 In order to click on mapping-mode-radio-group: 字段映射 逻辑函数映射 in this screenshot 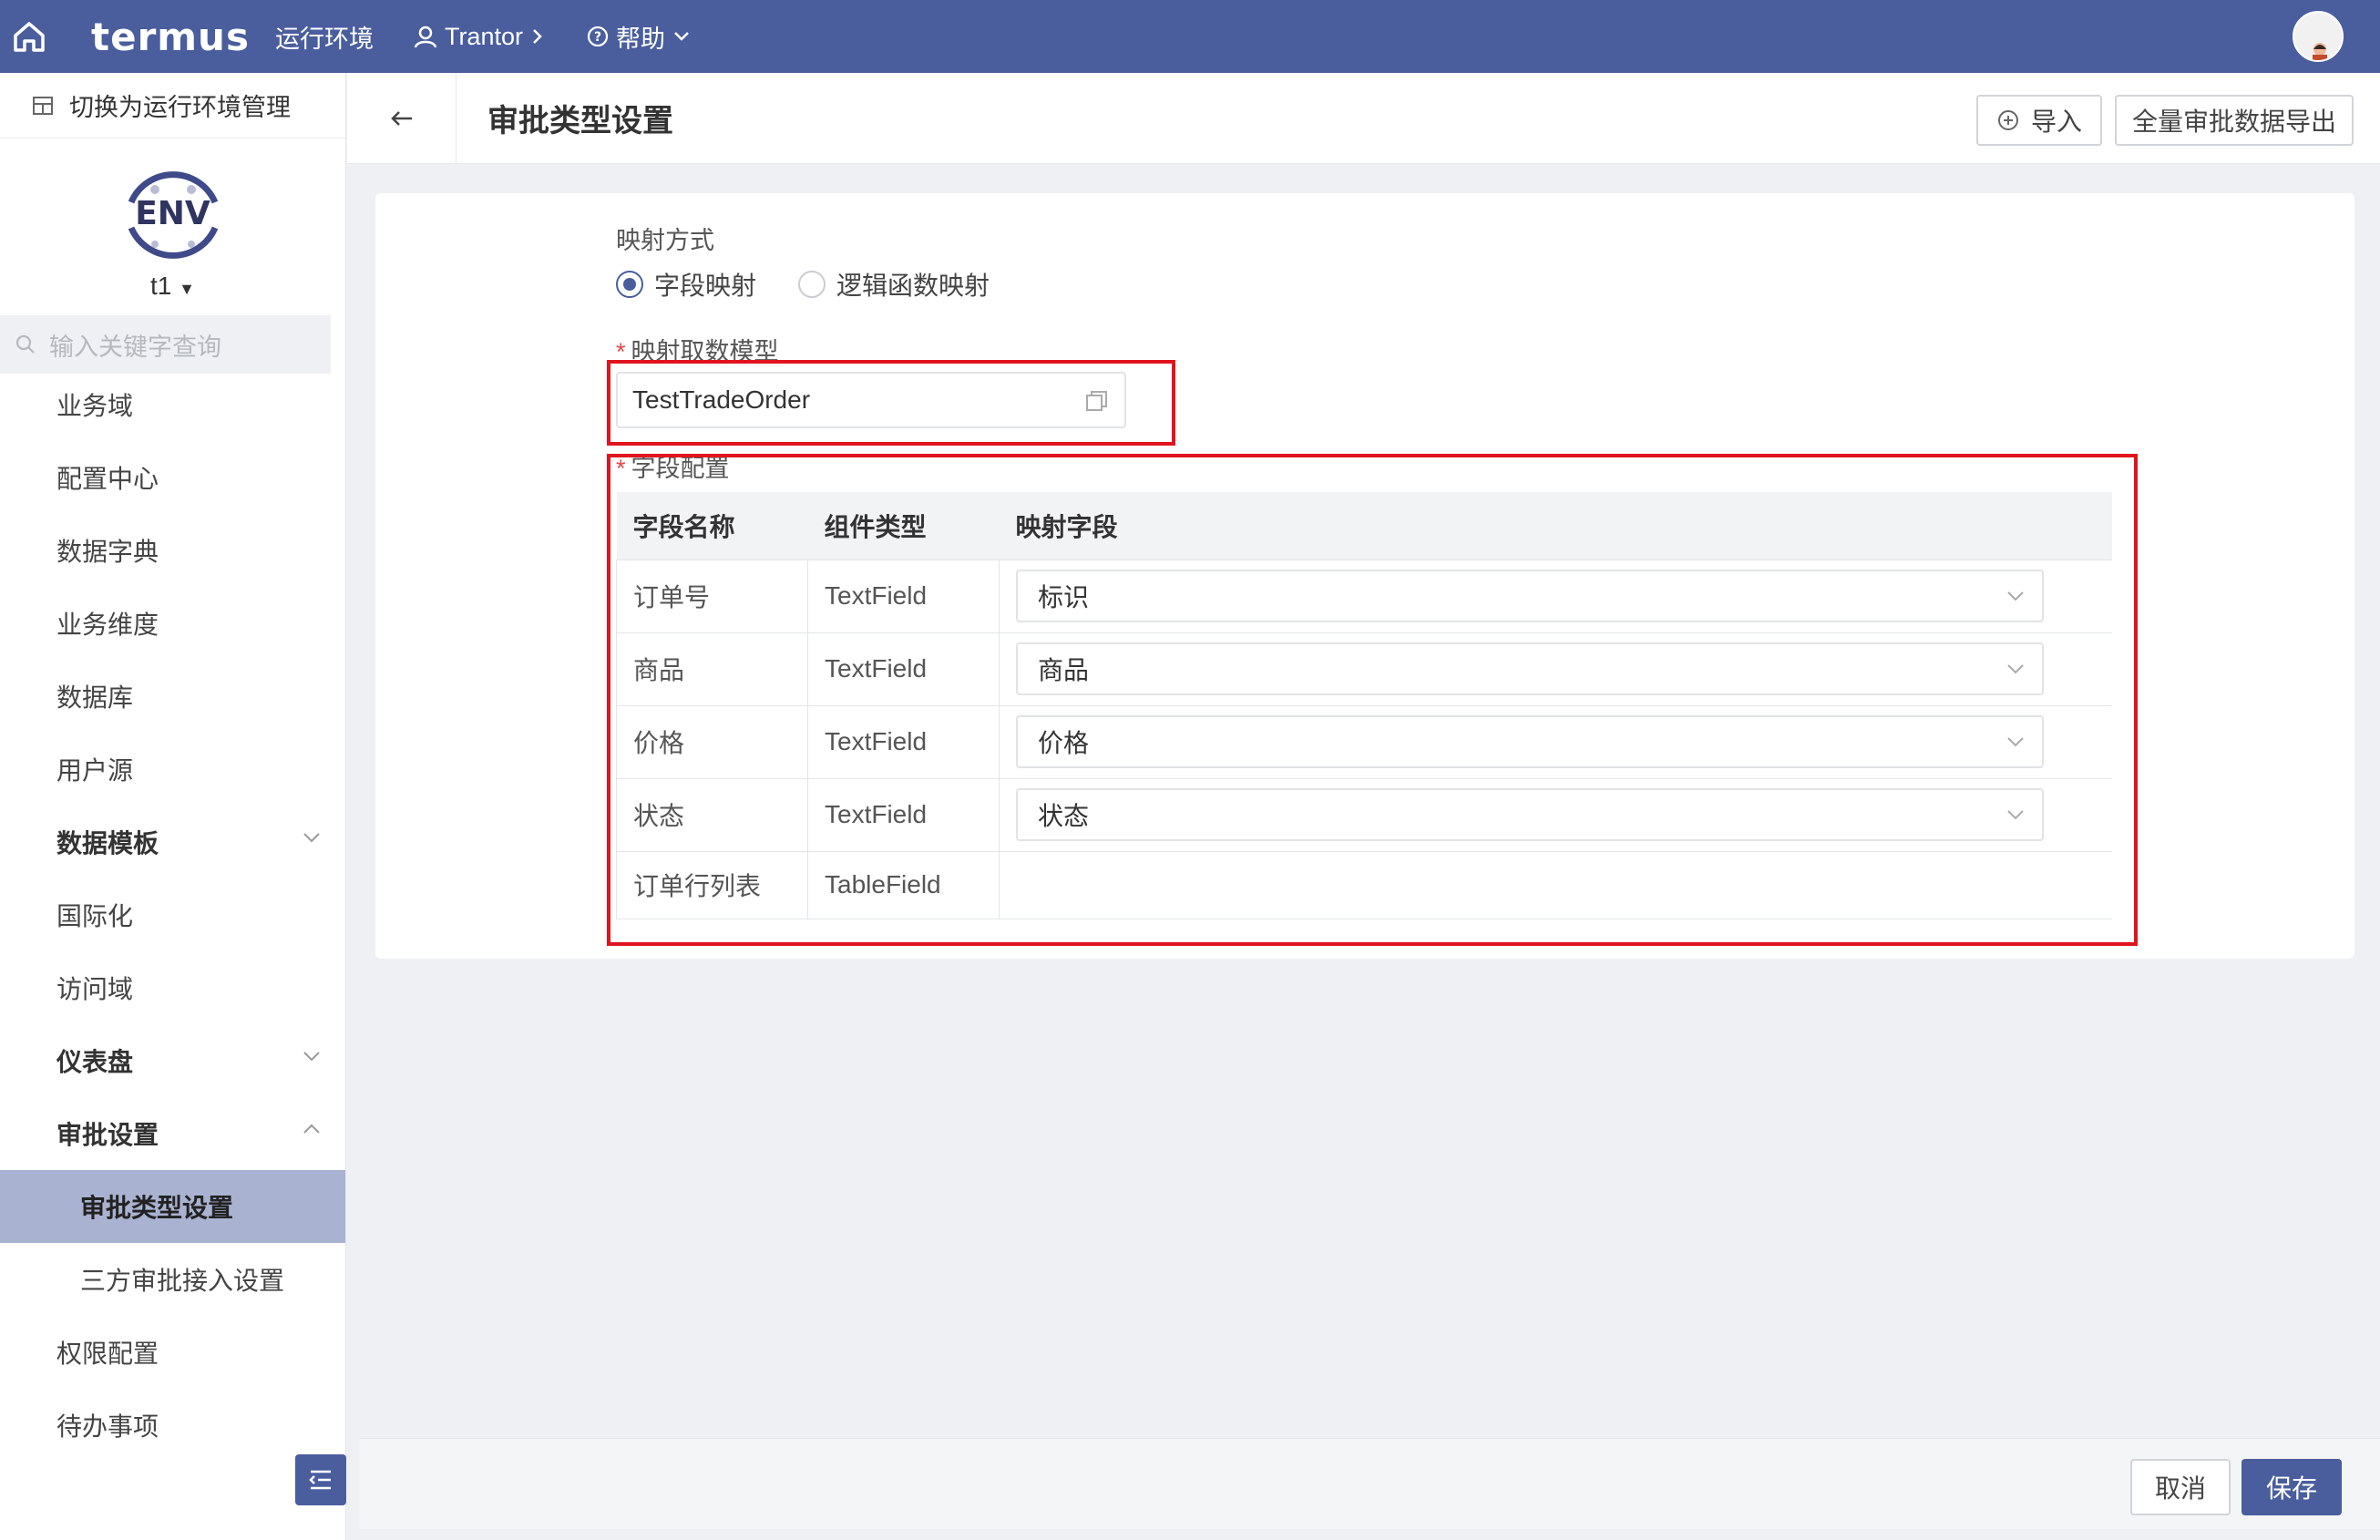, I will do `click(803, 284)`.